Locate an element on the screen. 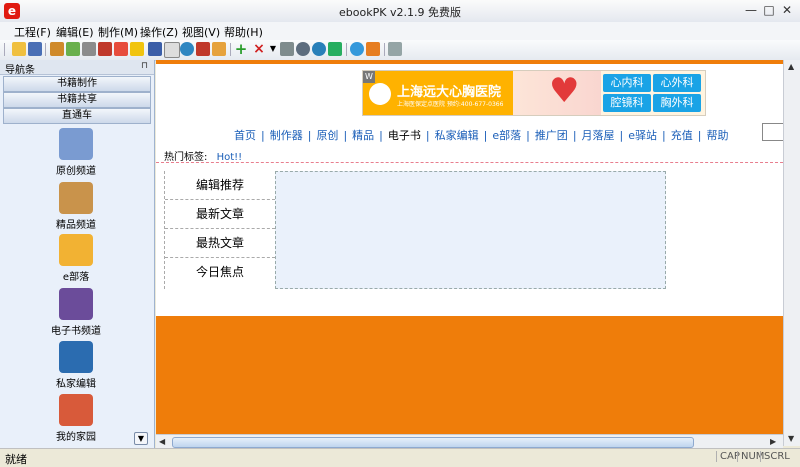  toolbar-grip is located at coordinates (4, 49).